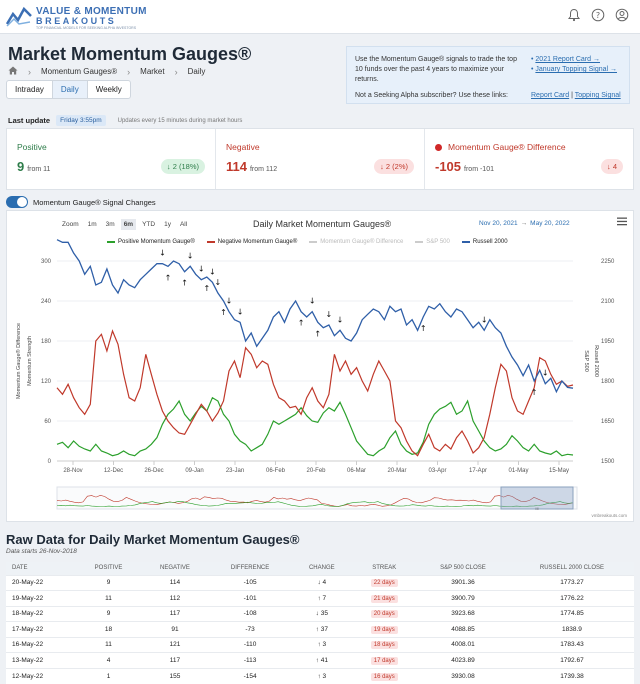 This screenshot has height=684, width=640. Describe the element at coordinates (622, 16) in the screenshot. I see `user-icon` at that location.